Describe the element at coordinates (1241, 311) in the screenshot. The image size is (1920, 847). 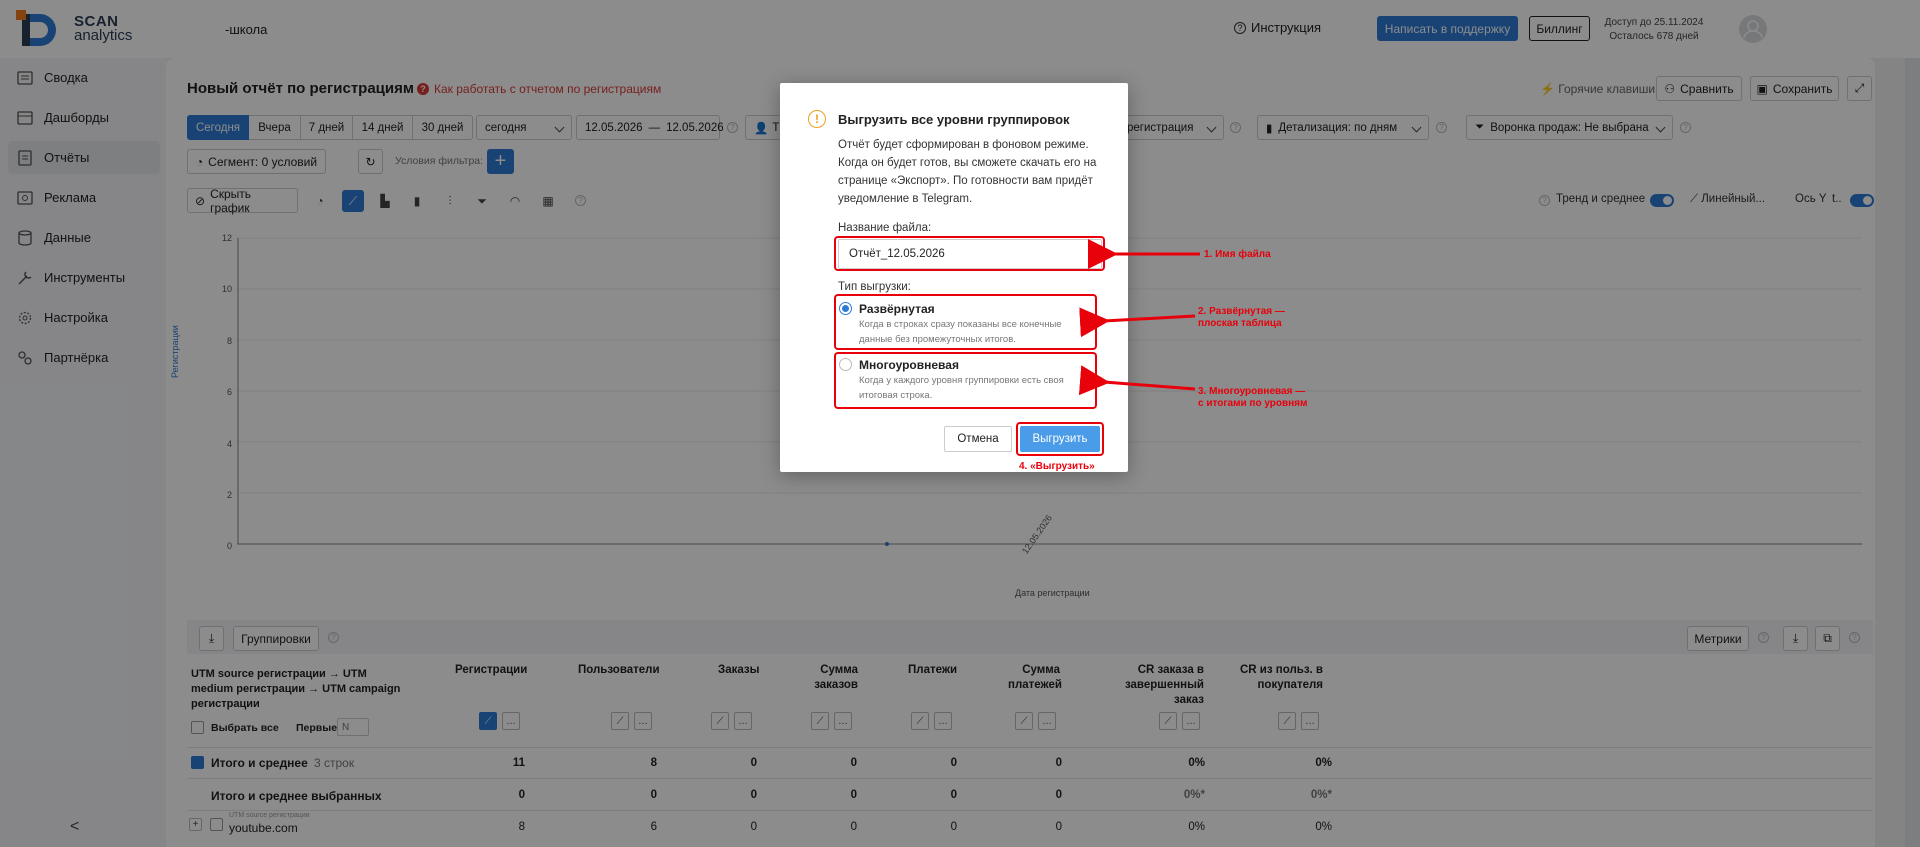
I see `annotation-2-line1: 2. Развёрнутая —` at that location.